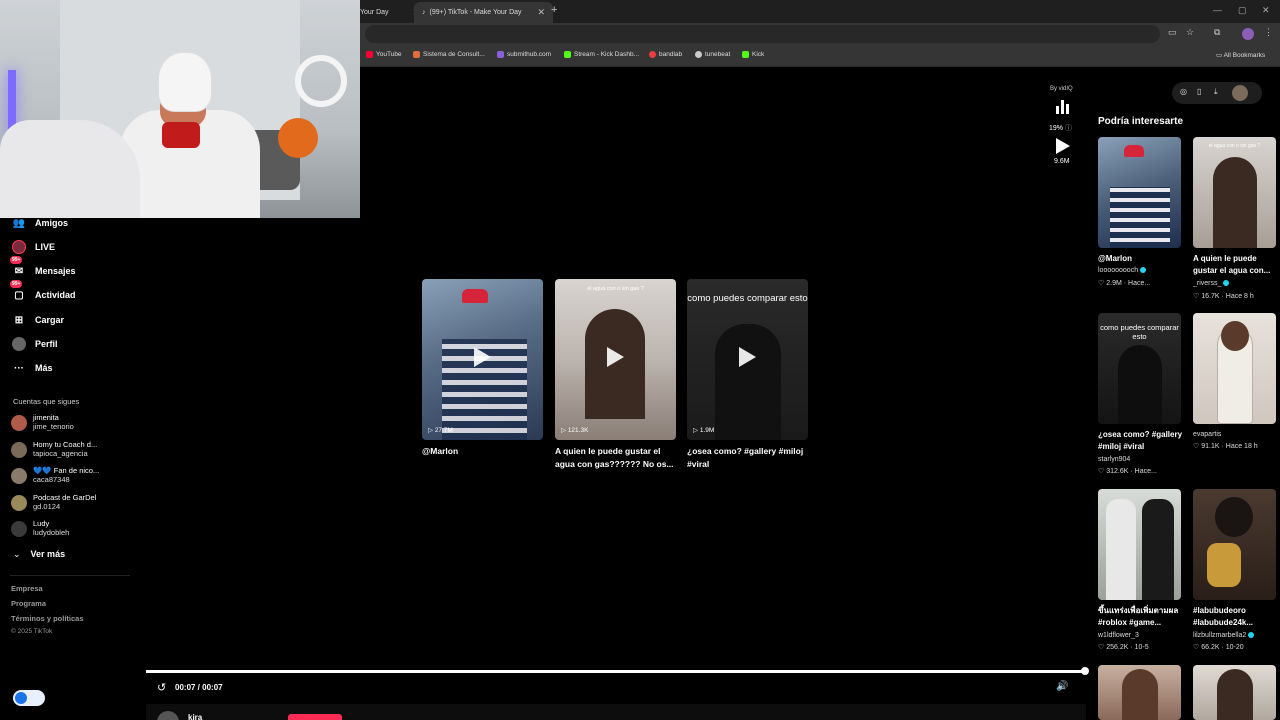 This screenshot has width=1280, height=720. Describe the element at coordinates (1141, 121) in the screenshot. I see `recommendations-title: Podría interesarte` at that location.